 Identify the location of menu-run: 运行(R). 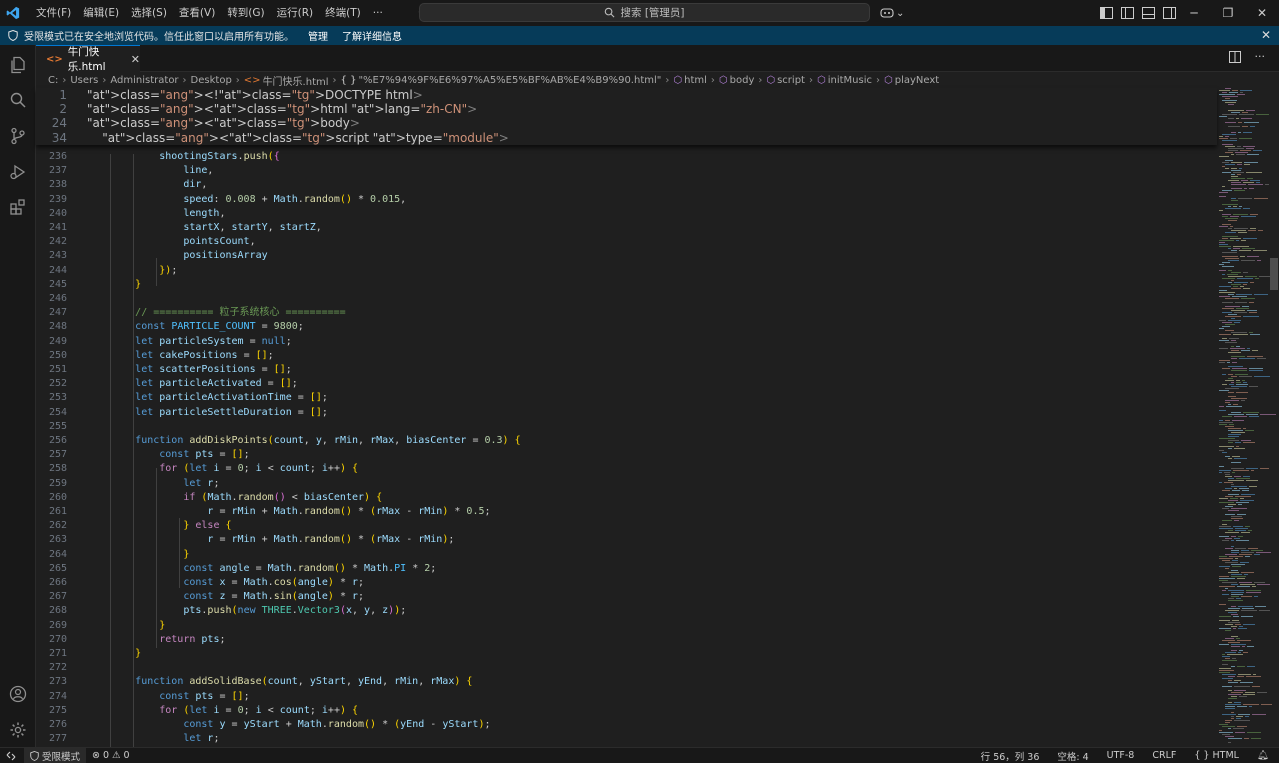
(295, 13).